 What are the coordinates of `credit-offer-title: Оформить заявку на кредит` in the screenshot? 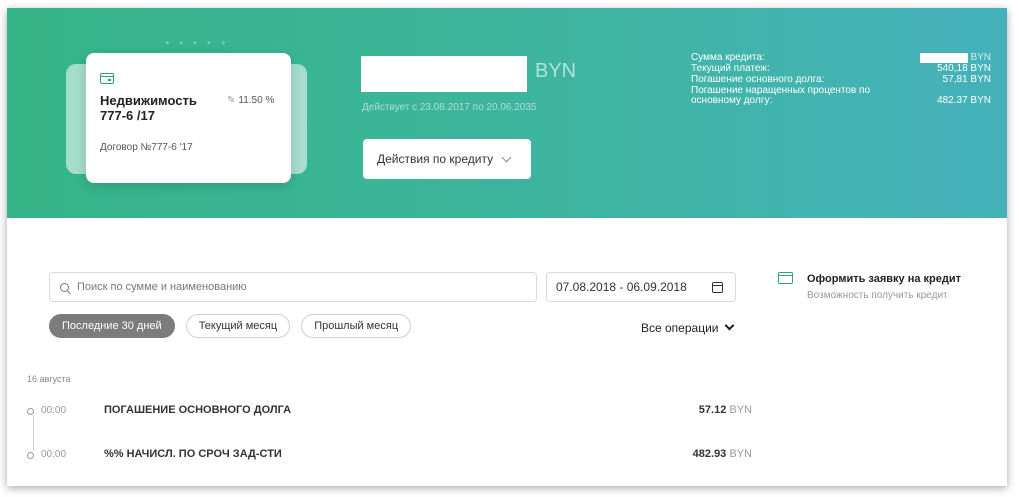 It's located at (884, 279).